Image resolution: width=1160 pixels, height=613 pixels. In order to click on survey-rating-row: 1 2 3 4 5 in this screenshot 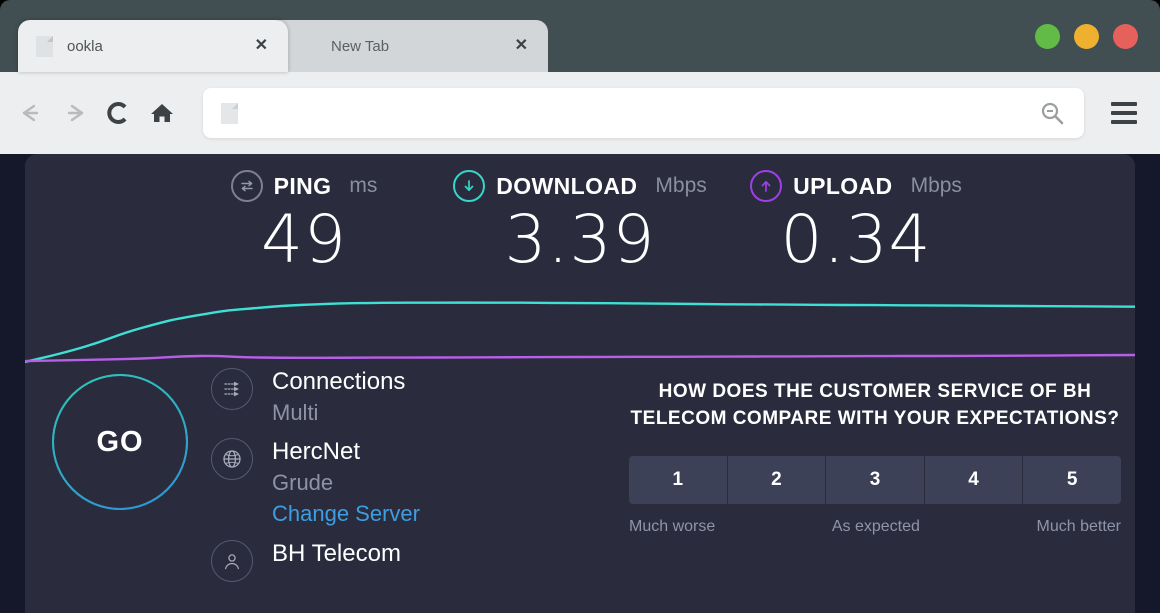, I will do `click(875, 480)`.